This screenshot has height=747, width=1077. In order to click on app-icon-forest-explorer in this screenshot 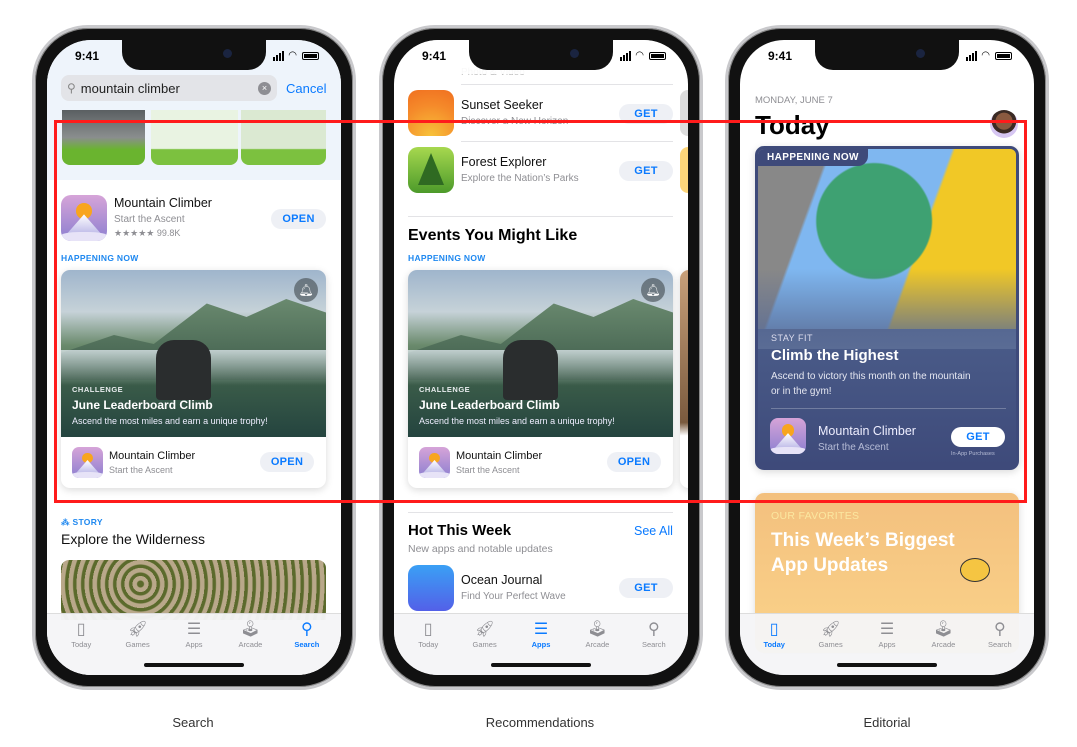, I will do `click(431, 170)`.